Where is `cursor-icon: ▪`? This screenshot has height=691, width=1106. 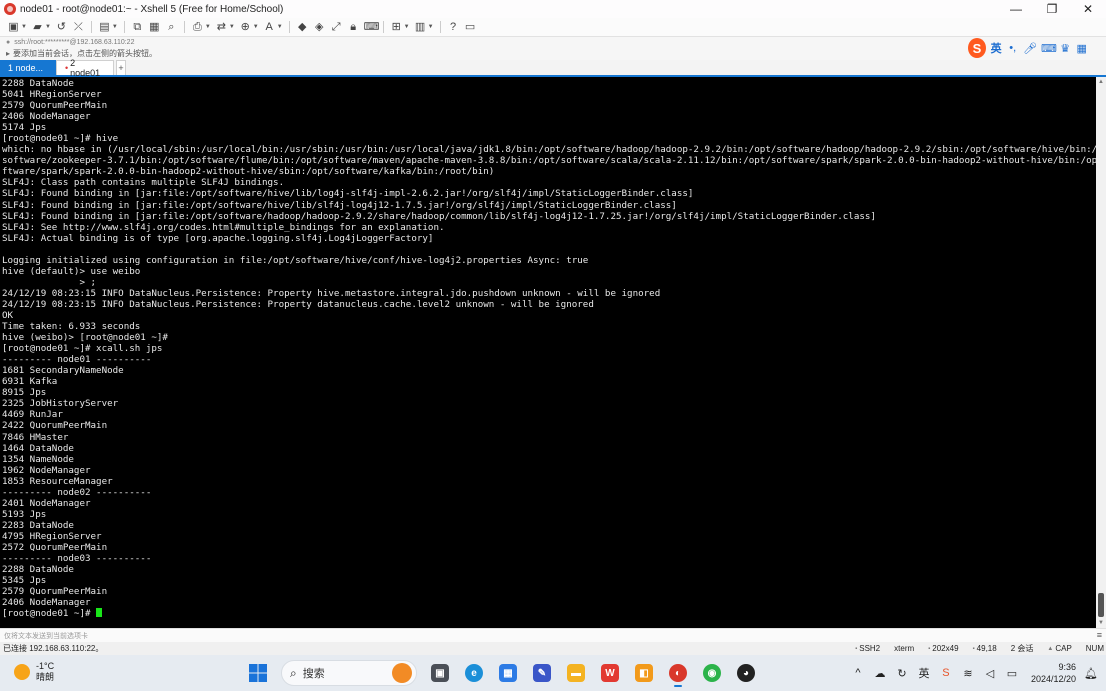 cursor-icon: ▪ is located at coordinates (973, 648).